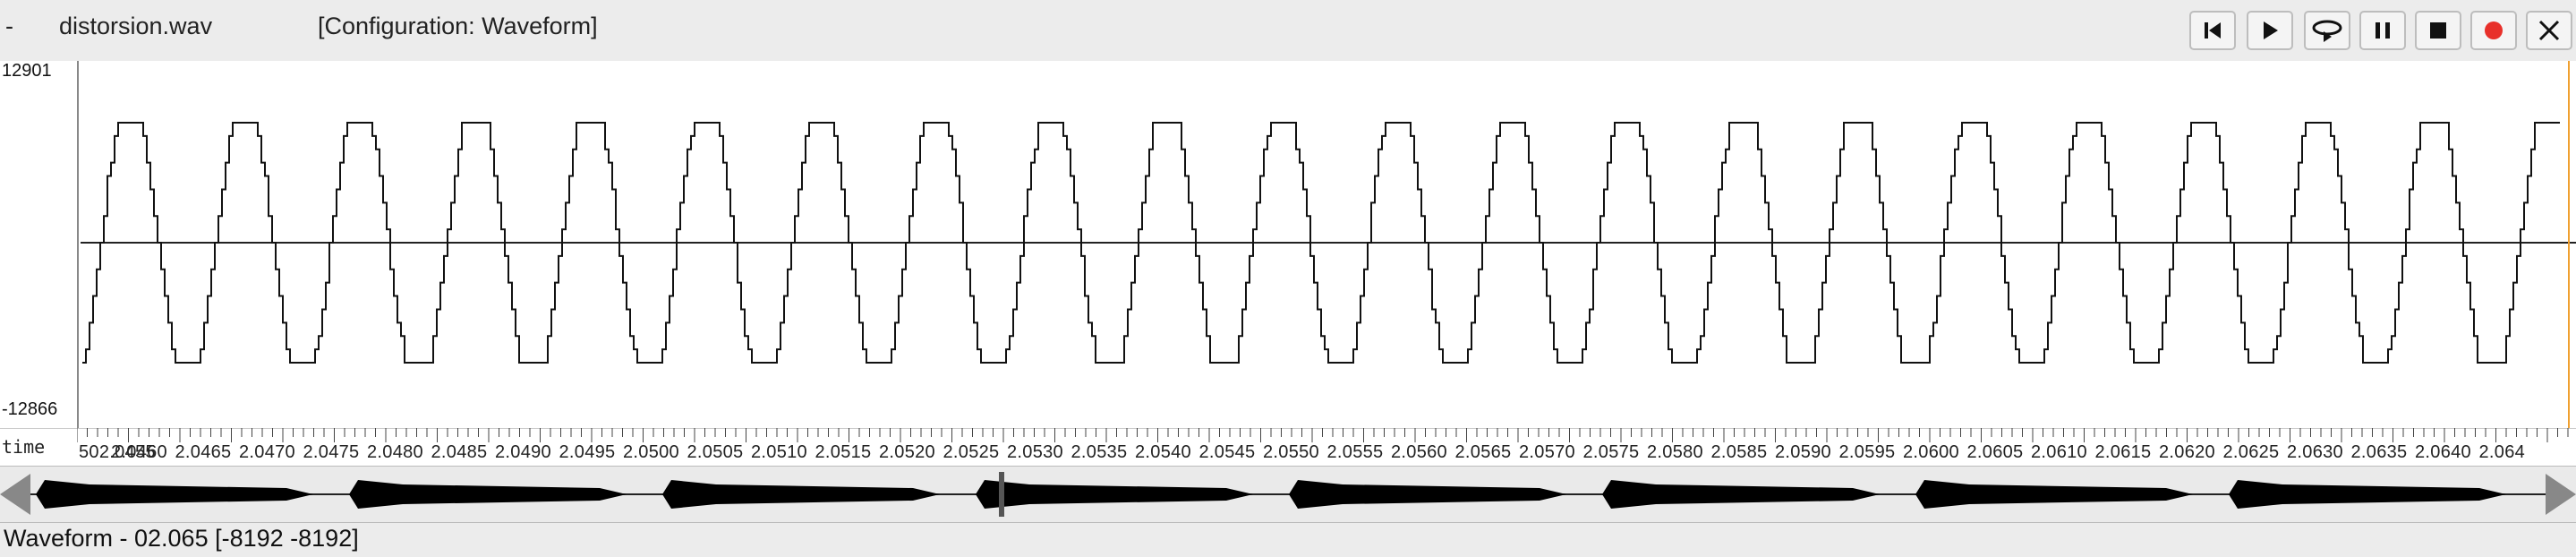 Image resolution: width=2576 pixels, height=557 pixels. Describe the element at coordinates (779, 452) in the screenshot. I see `time-tick-label: 2.0510` at that location.